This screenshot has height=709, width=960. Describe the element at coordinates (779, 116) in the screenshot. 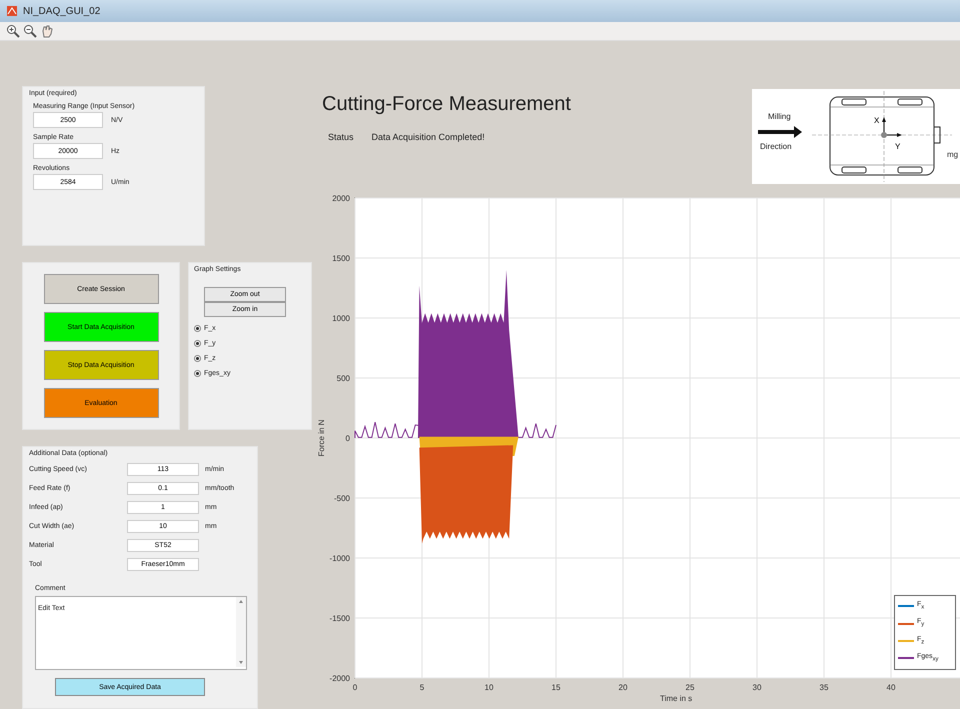

I see `diagram-label: Milling` at that location.